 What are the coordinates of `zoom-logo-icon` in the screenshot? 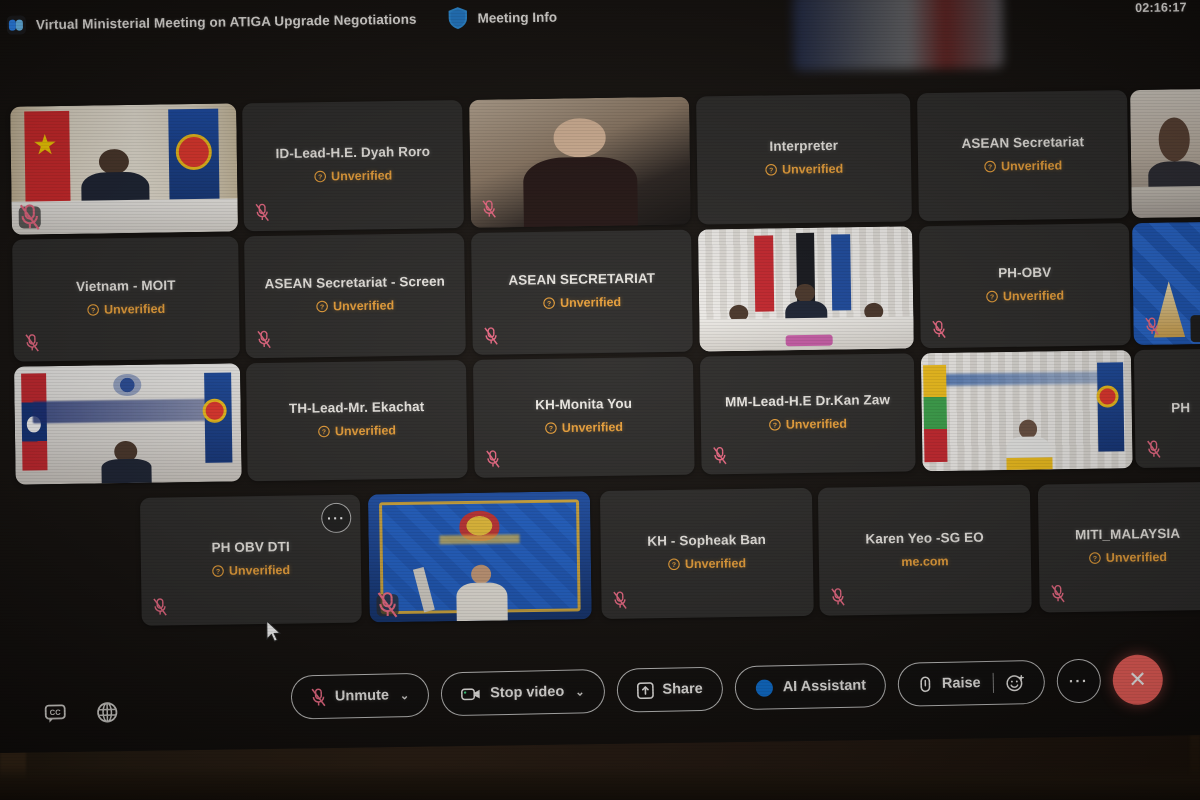 It's located at (16, 24).